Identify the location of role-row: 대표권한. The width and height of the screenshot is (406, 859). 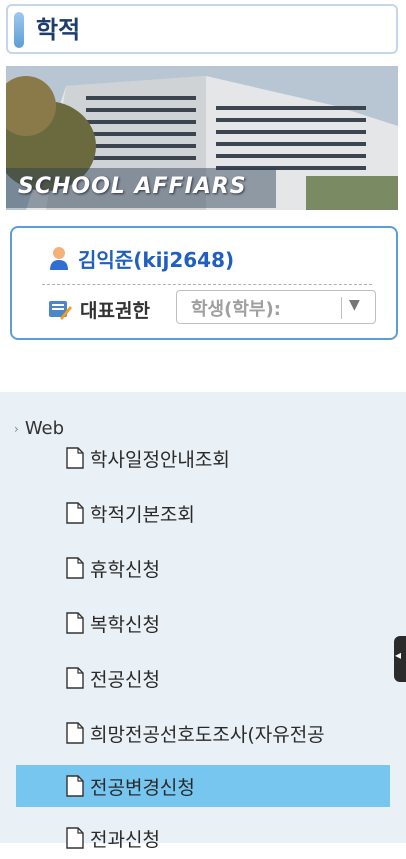
(99, 309).